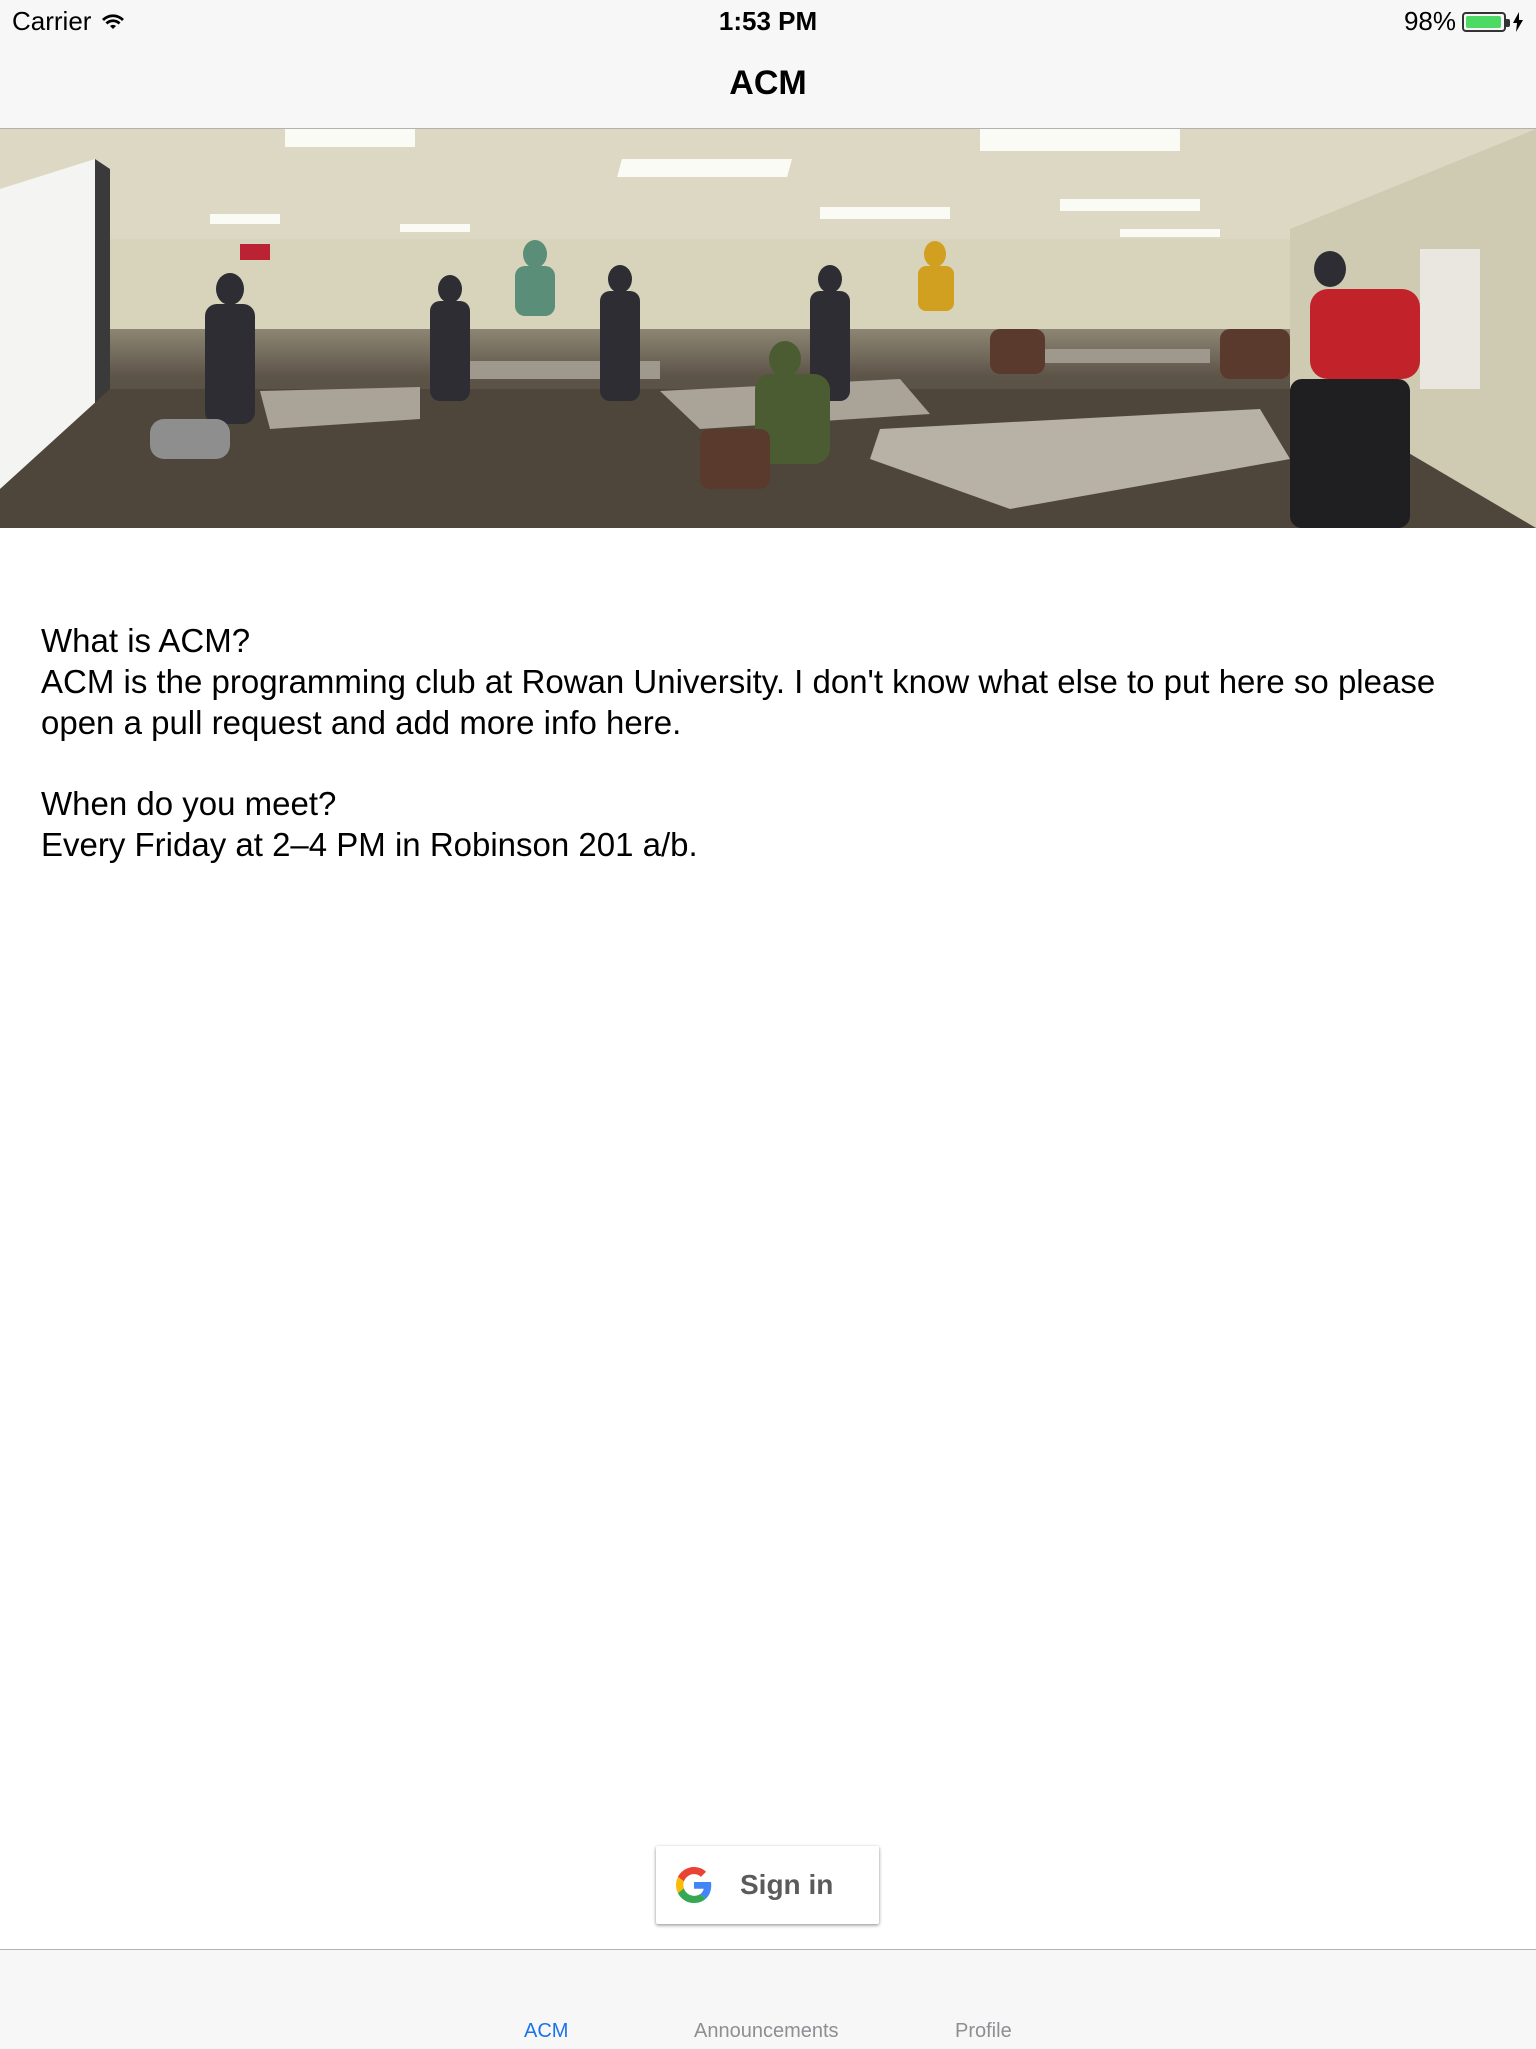 The width and height of the screenshot is (1536, 2049). I want to click on google-sign-in-button: Sign in, so click(767, 1885).